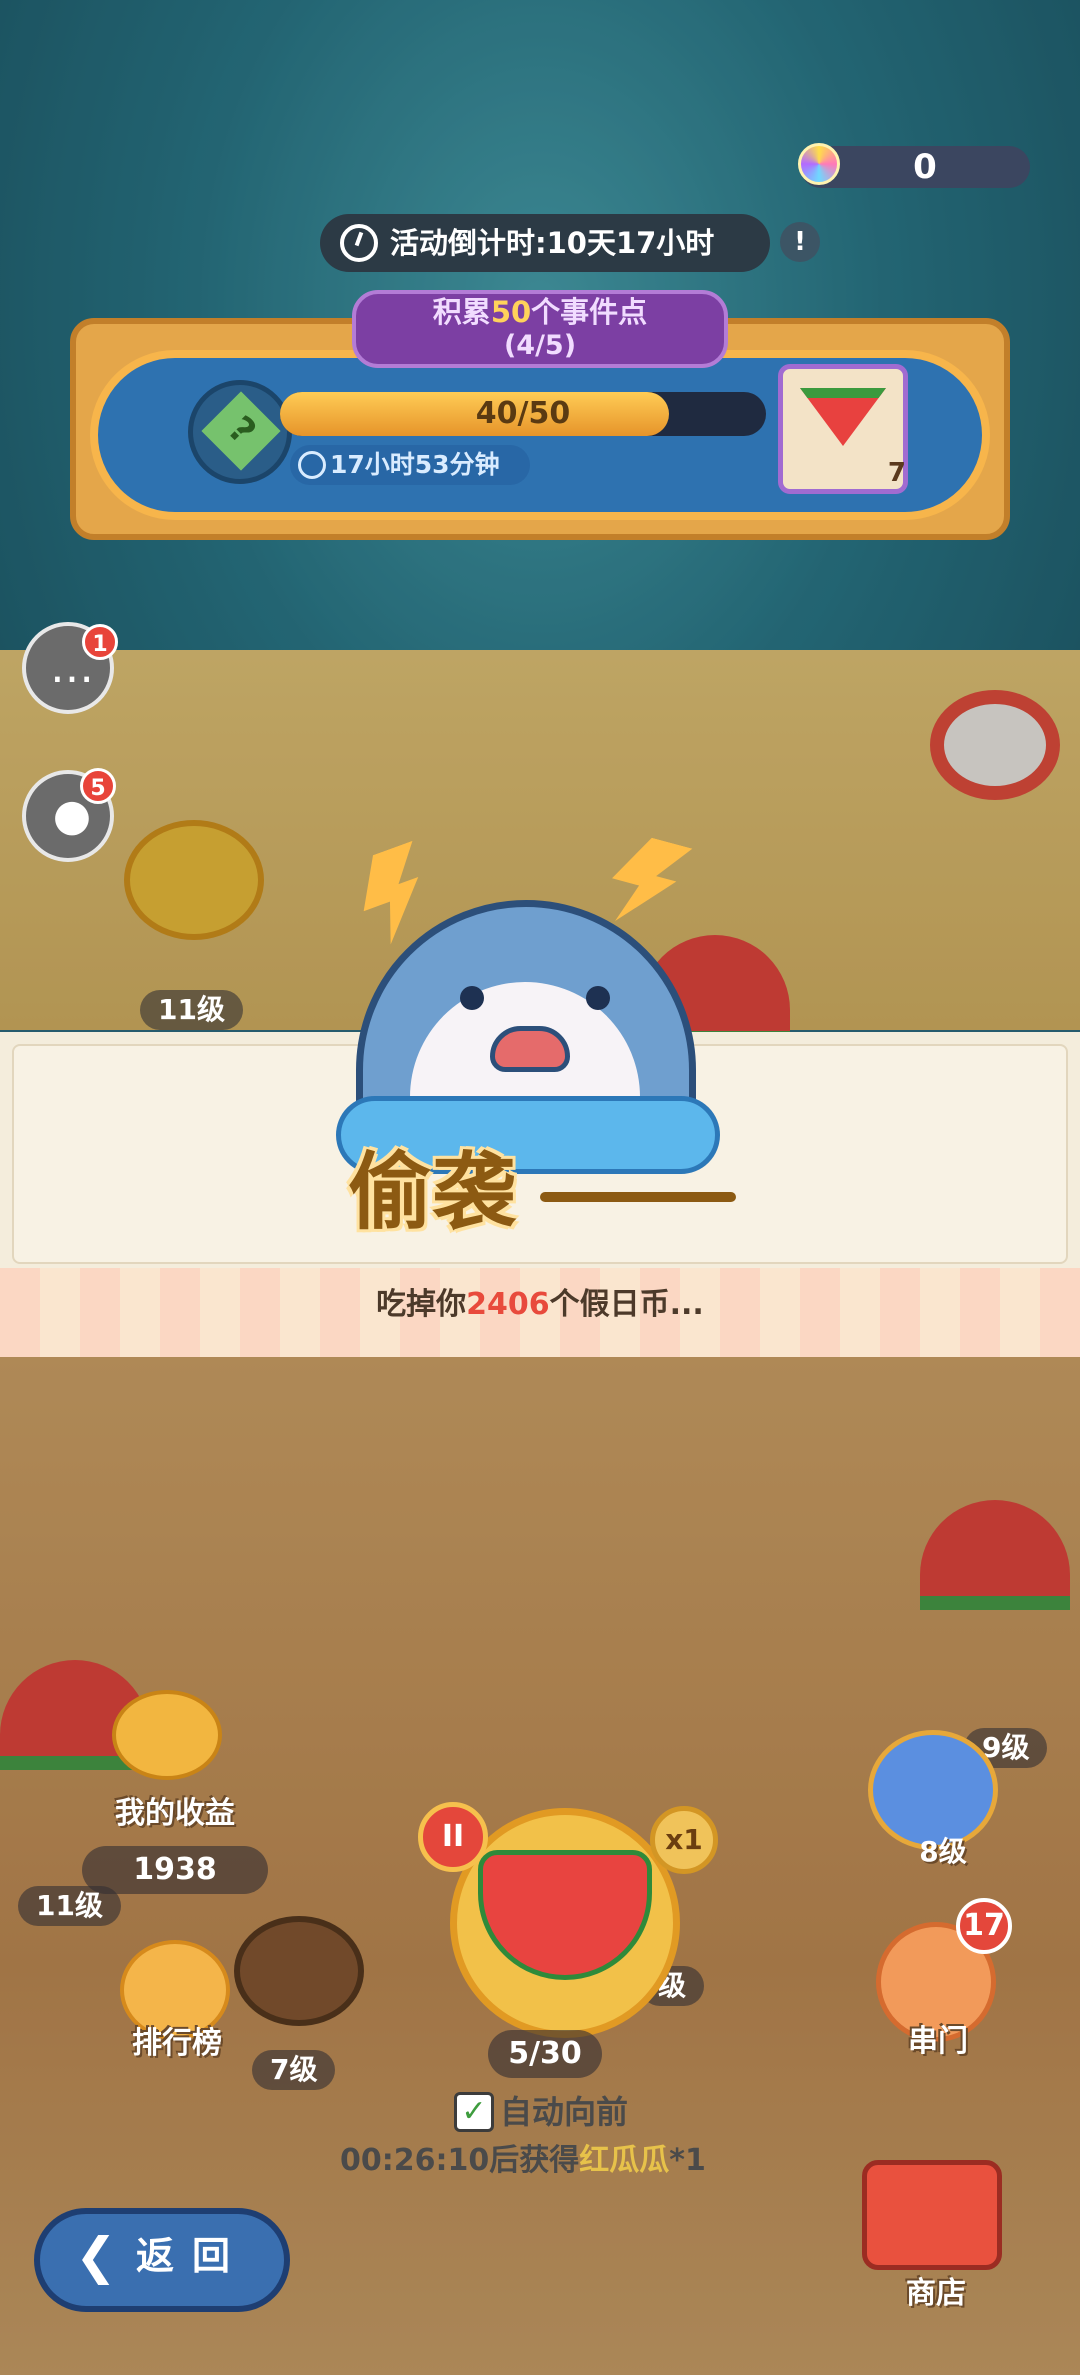  Describe the element at coordinates (943, 1851) in the screenshot. I see `ring-level-label: 8级` at that location.